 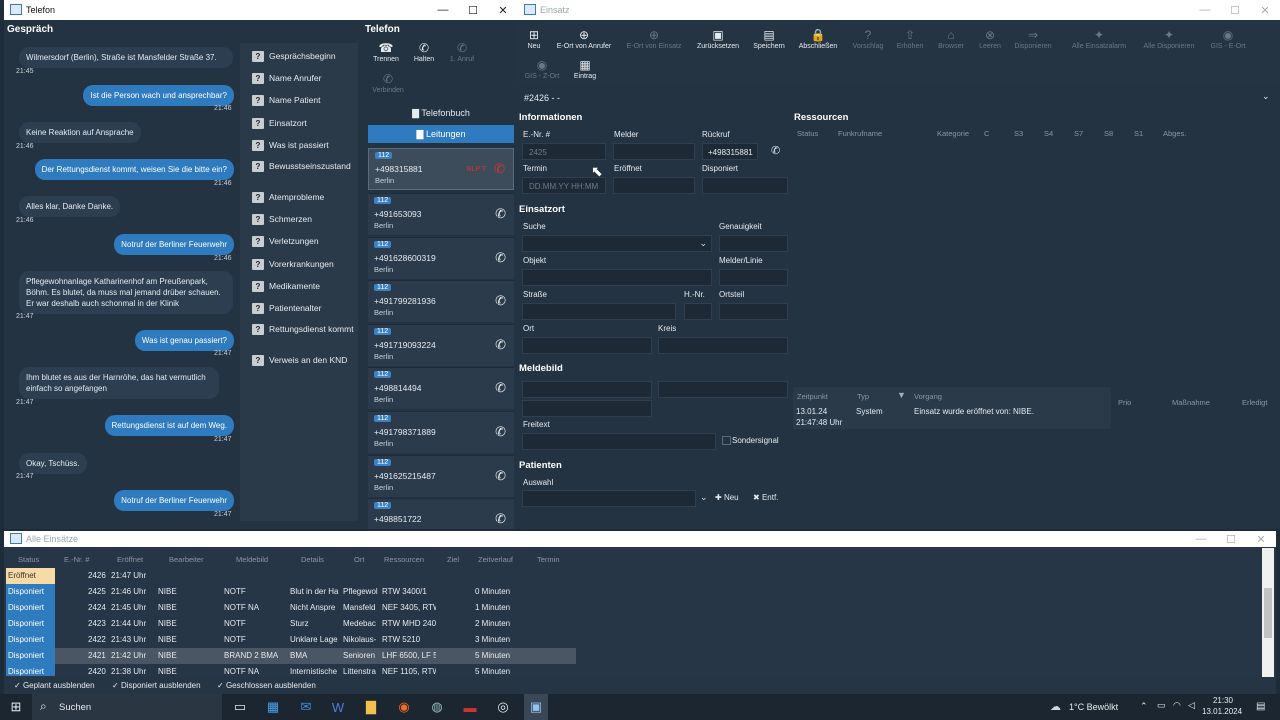 What do you see at coordinates (404, 559) in the screenshot?
I see `table-col-header: Ressourcen` at bounding box center [404, 559].